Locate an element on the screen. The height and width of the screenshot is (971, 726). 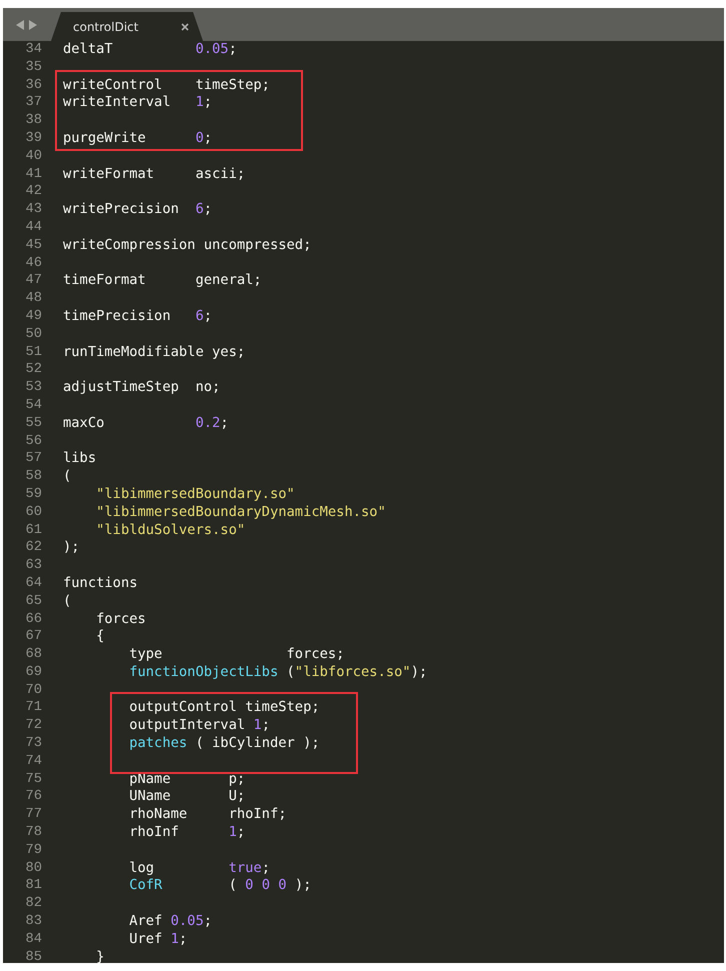
line-number: 38 is located at coordinates (33, 121).